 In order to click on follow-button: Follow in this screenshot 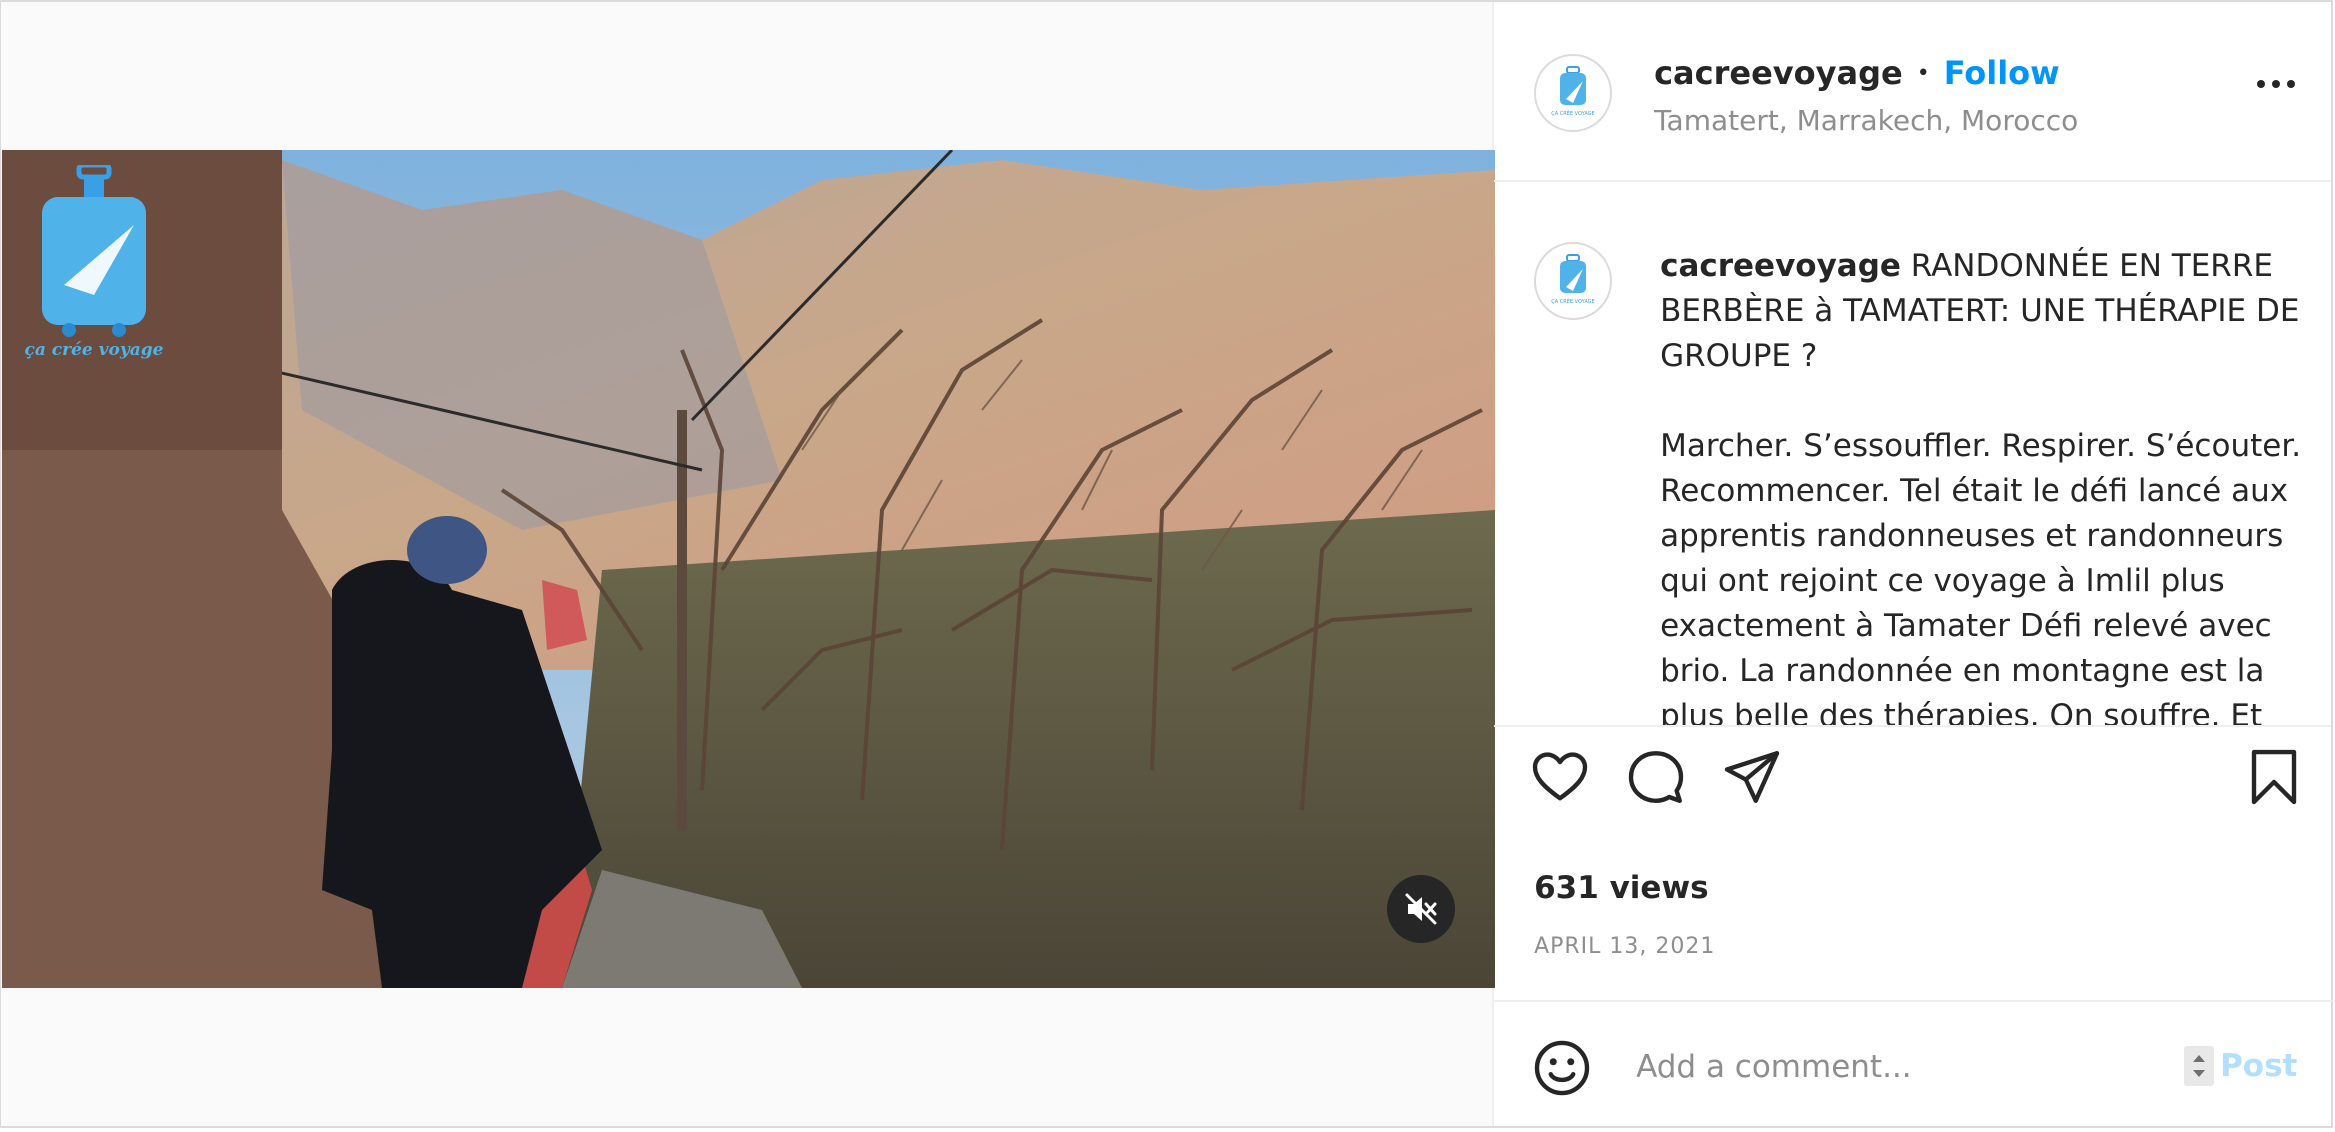, I will do `click(2002, 73)`.